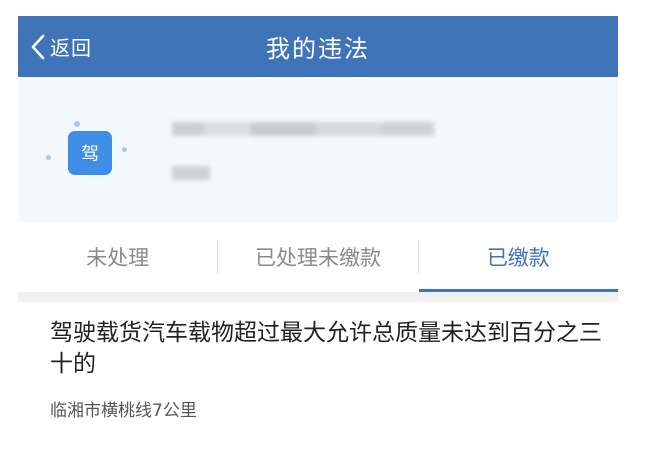 The height and width of the screenshot is (455, 664). I want to click on tab-label: 未处理, so click(118, 258).